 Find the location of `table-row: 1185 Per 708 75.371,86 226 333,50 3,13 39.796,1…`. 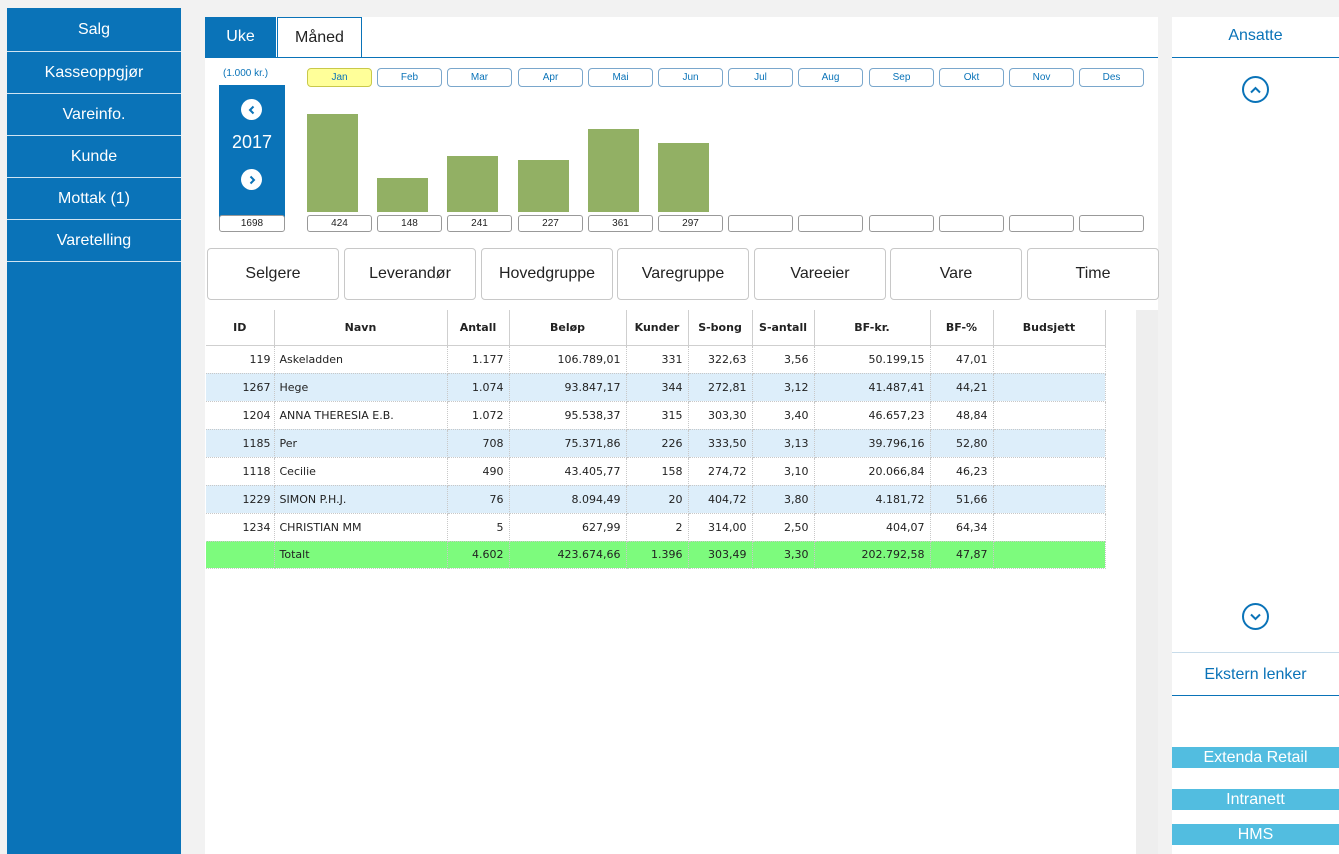

table-row: 1185 Per 708 75.371,86 226 333,50 3,13 39.796,1… is located at coordinates (656, 443).